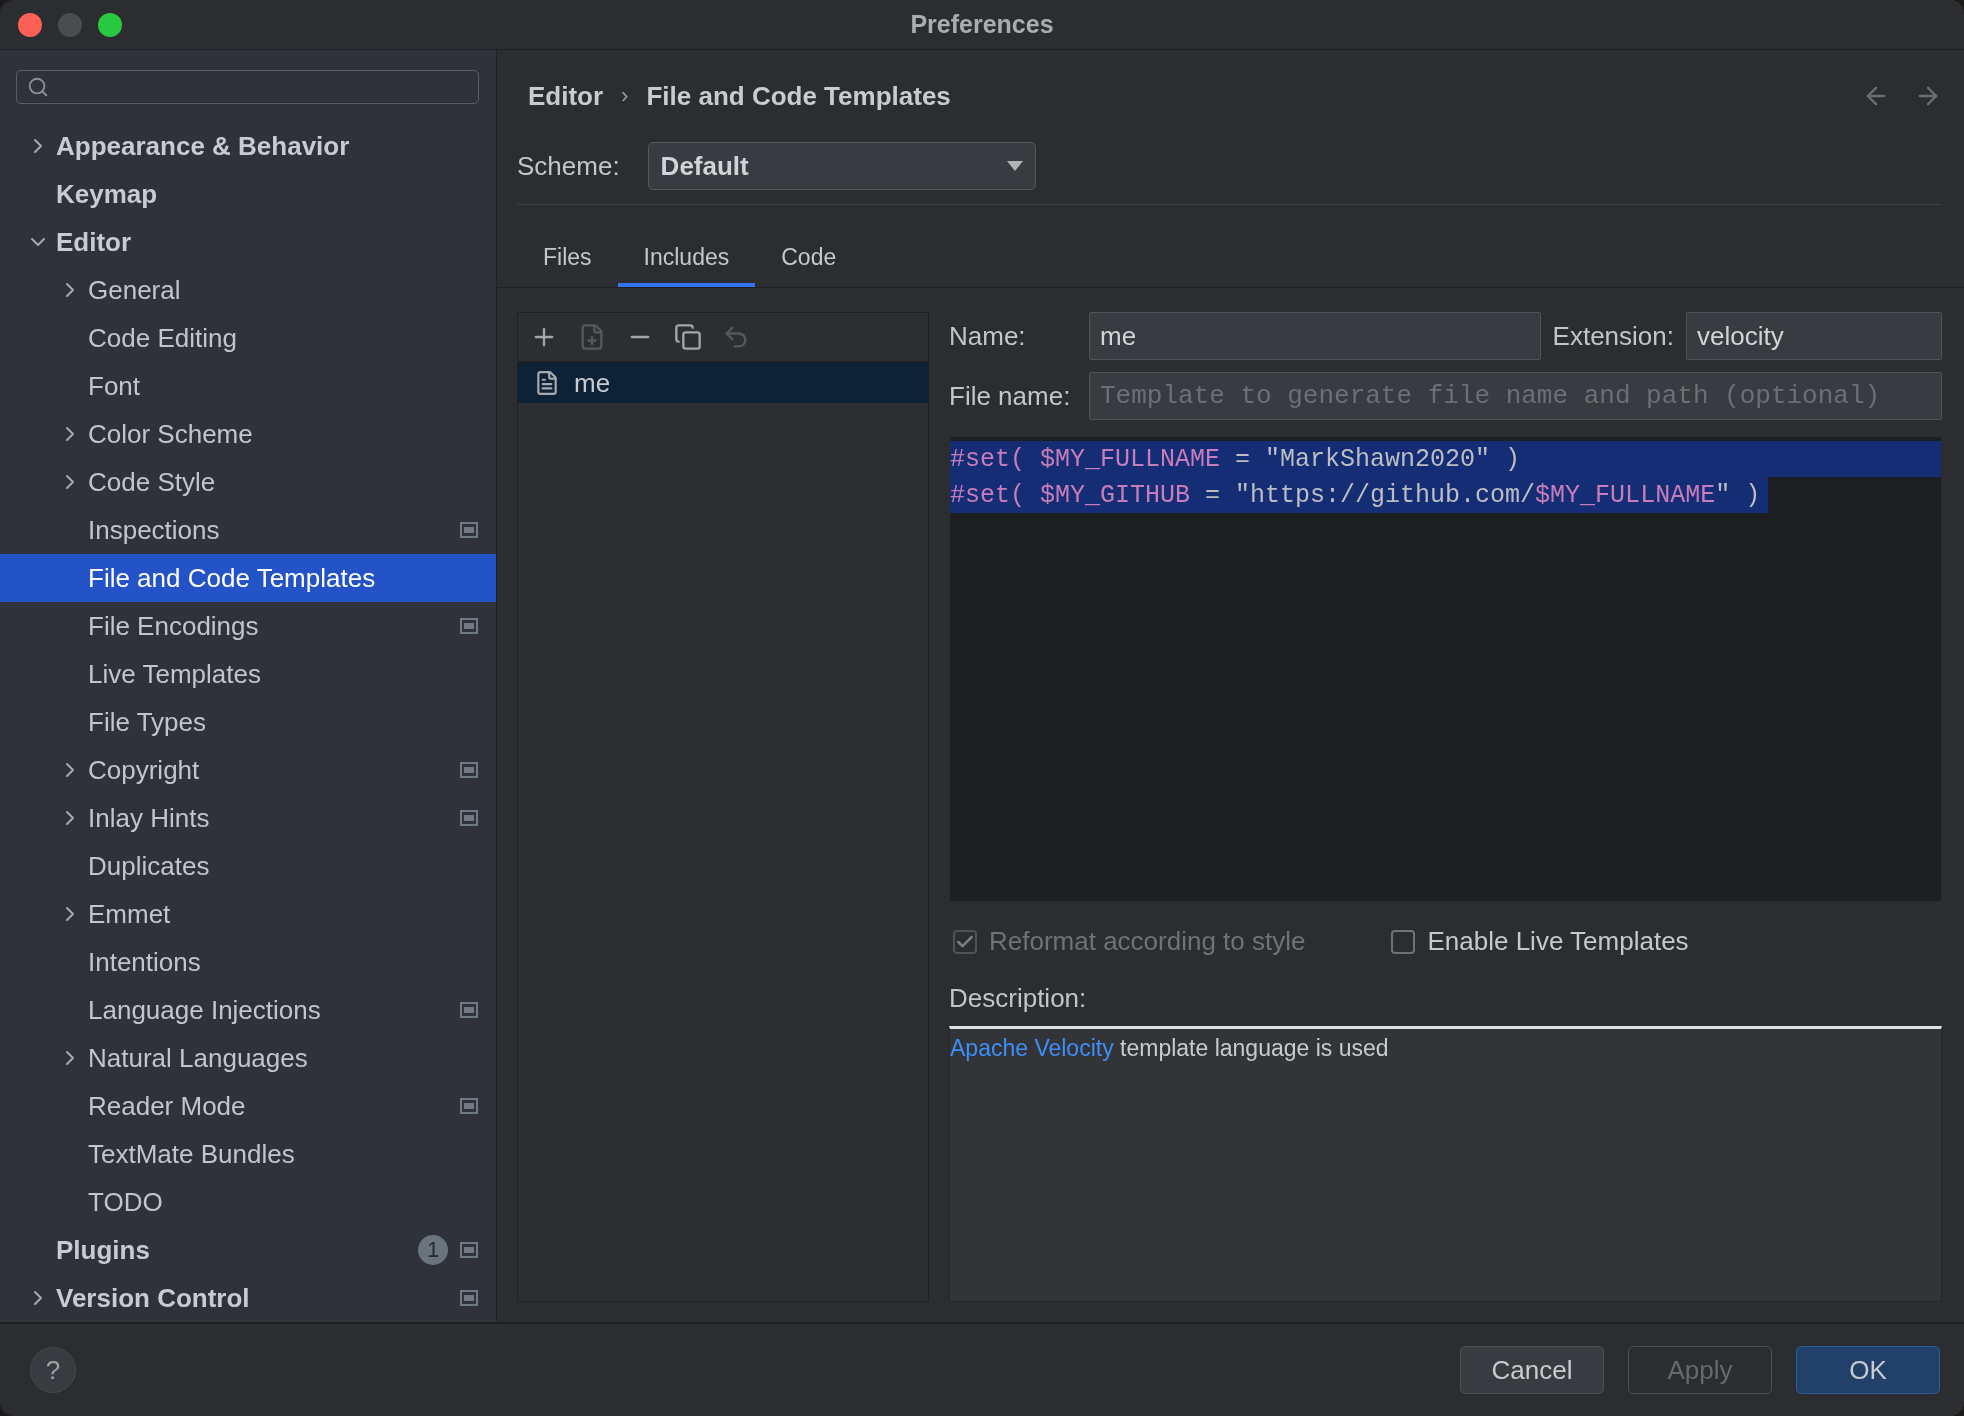 The width and height of the screenshot is (1964, 1416). Describe the element at coordinates (248, 146) in the screenshot. I see `sidebar-item: Appearance & Behavior` at that location.